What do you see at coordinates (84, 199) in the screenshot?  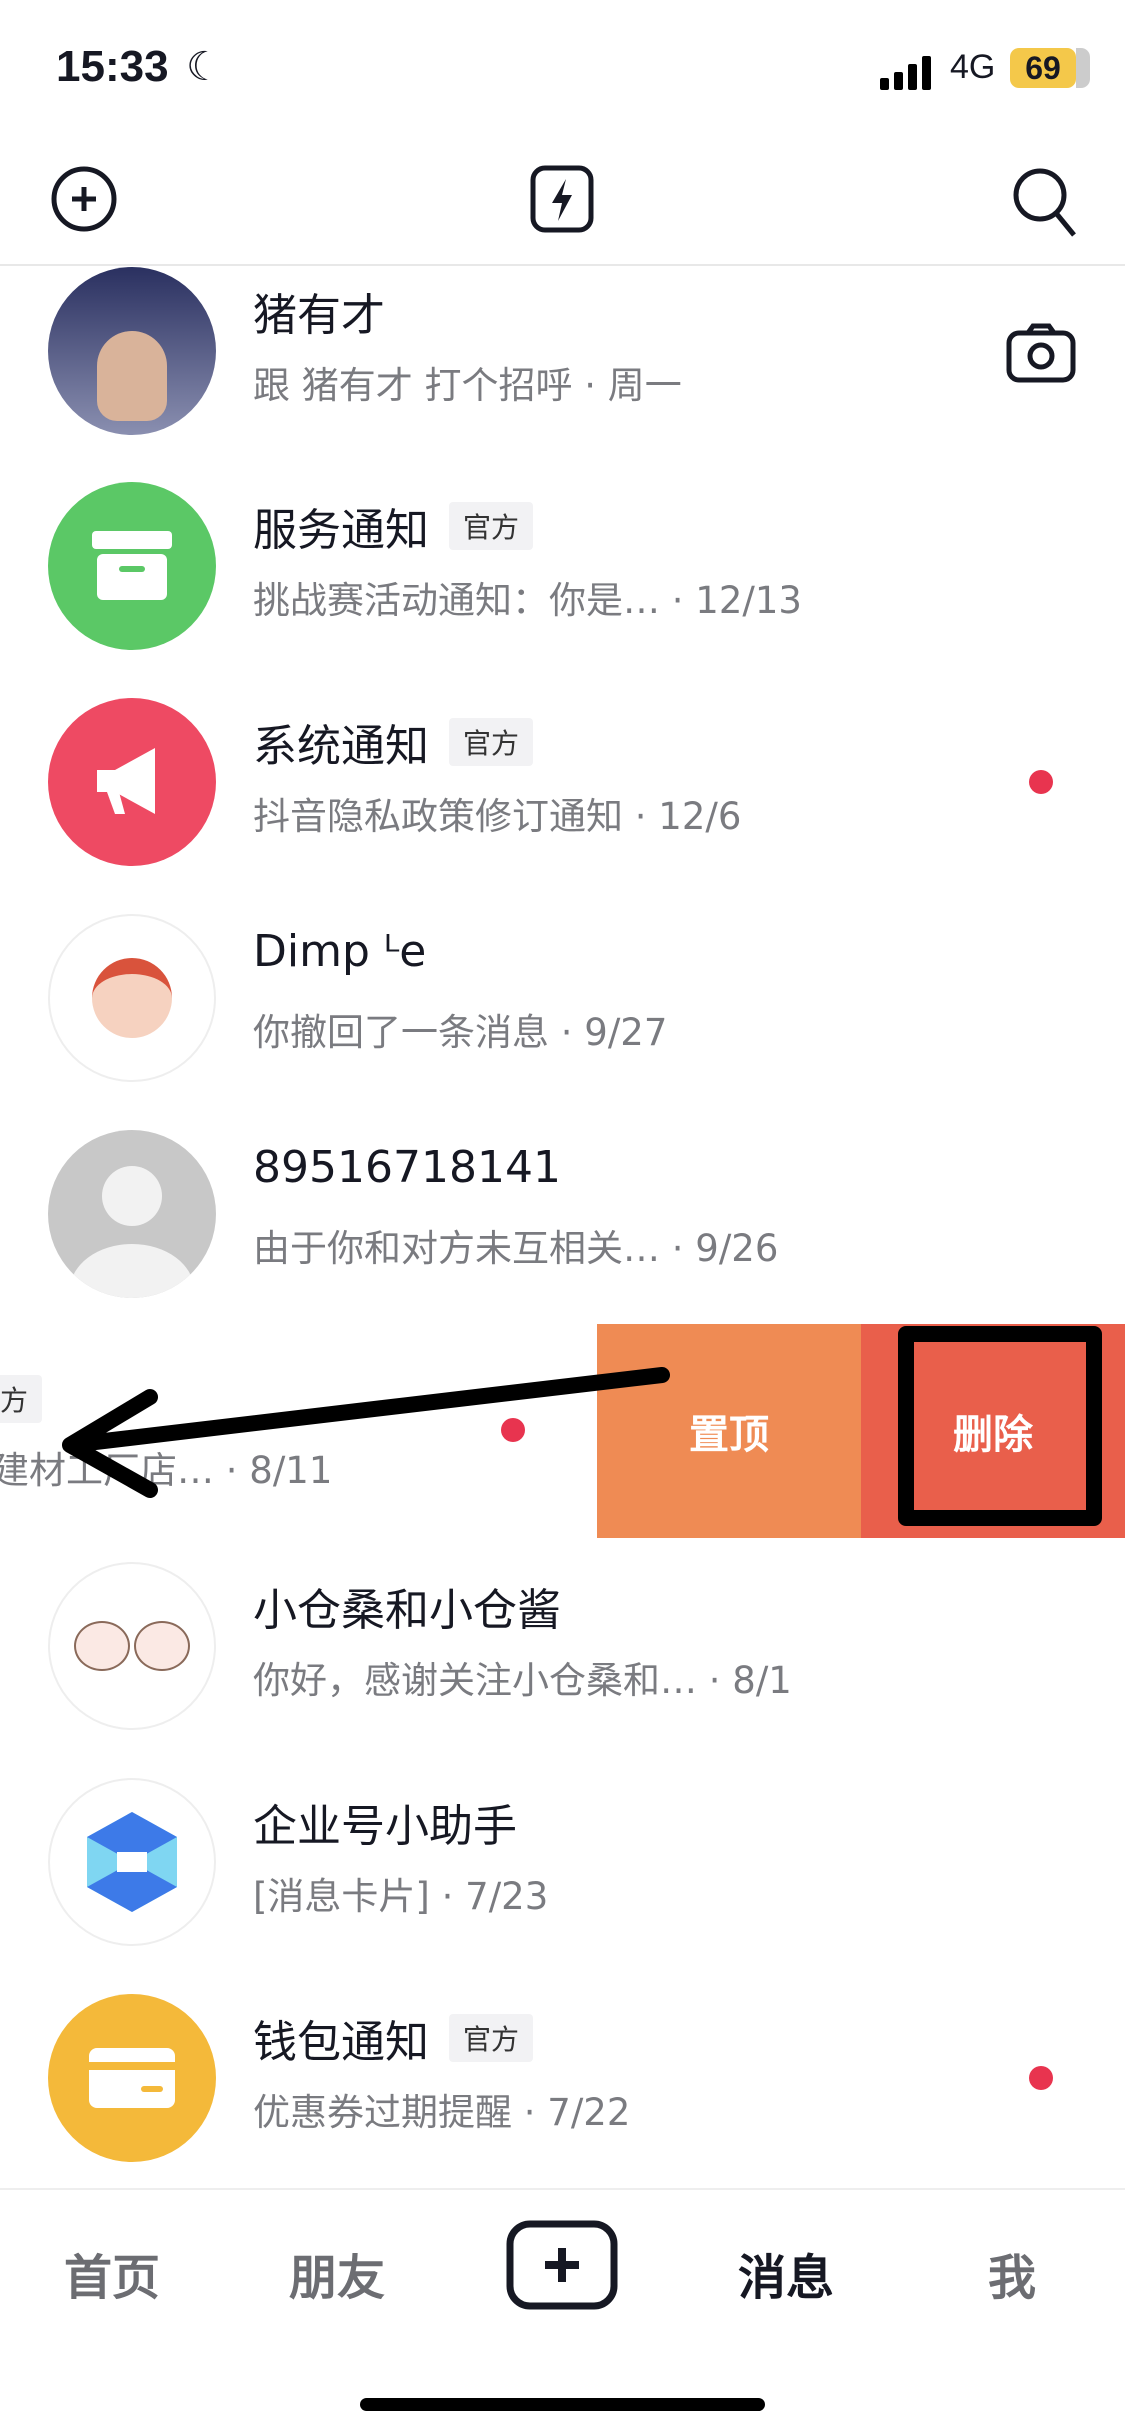 I see `add-circle-icon` at bounding box center [84, 199].